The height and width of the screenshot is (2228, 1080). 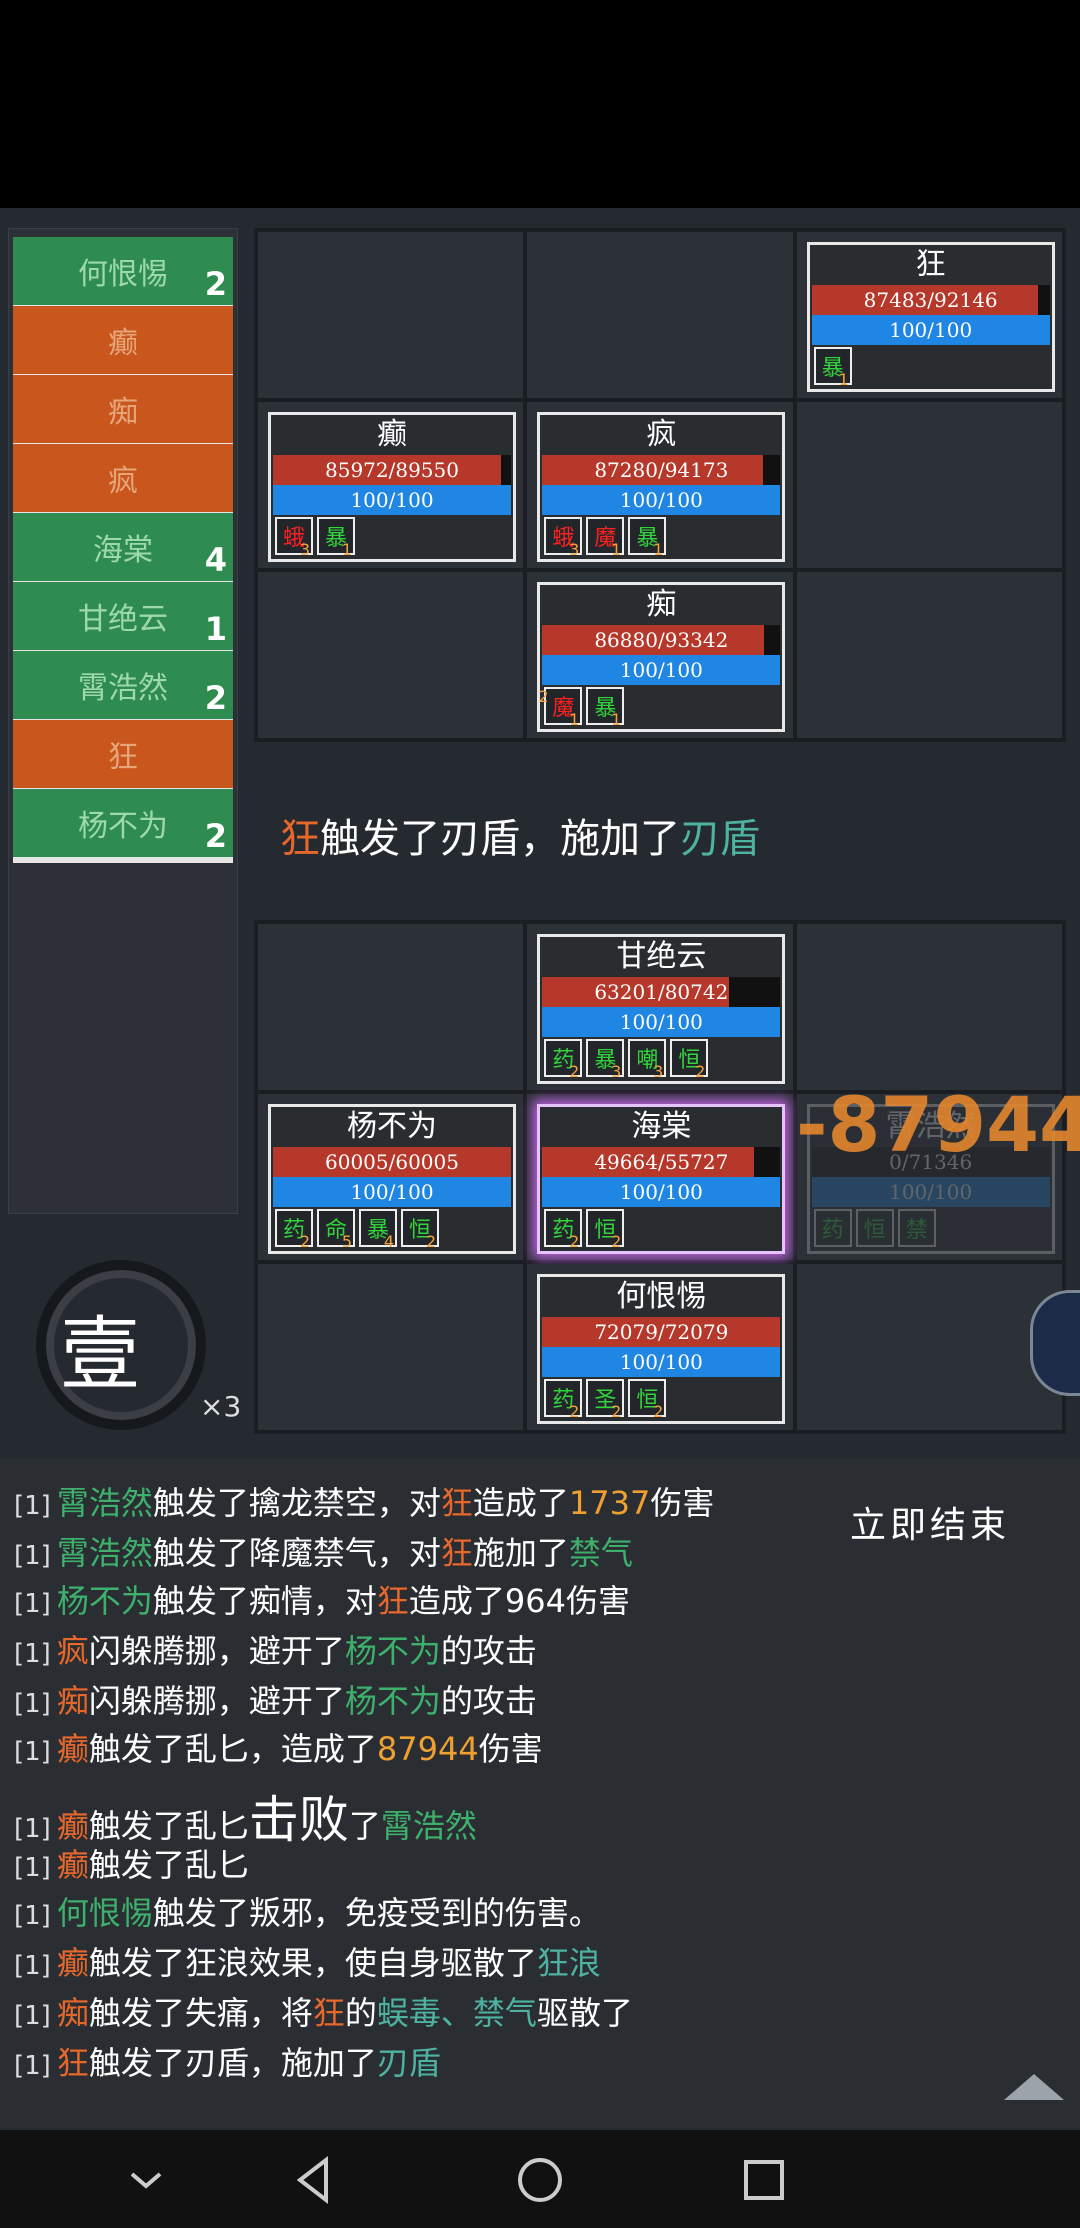 I want to click on chevron-down-icon, so click(x=146, y=2180).